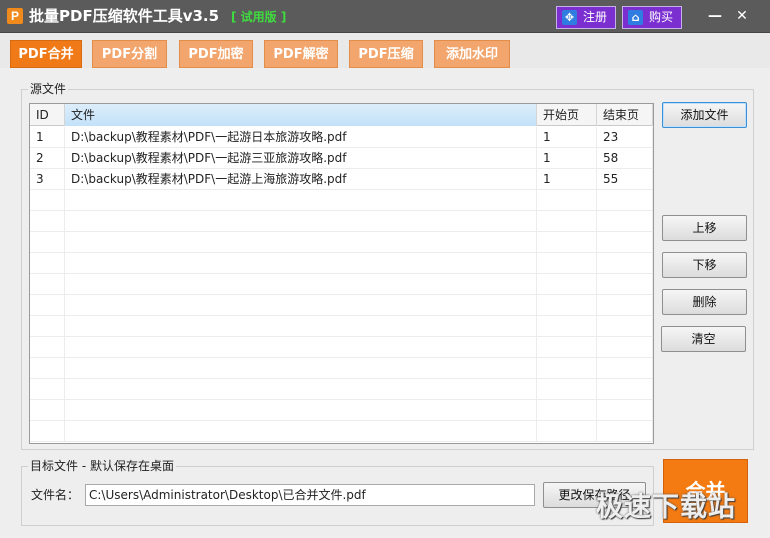 This screenshot has width=770, height=538. Describe the element at coordinates (216, 54) in the screenshot. I see `tab-pdf-encrypt: PDF加密` at that location.